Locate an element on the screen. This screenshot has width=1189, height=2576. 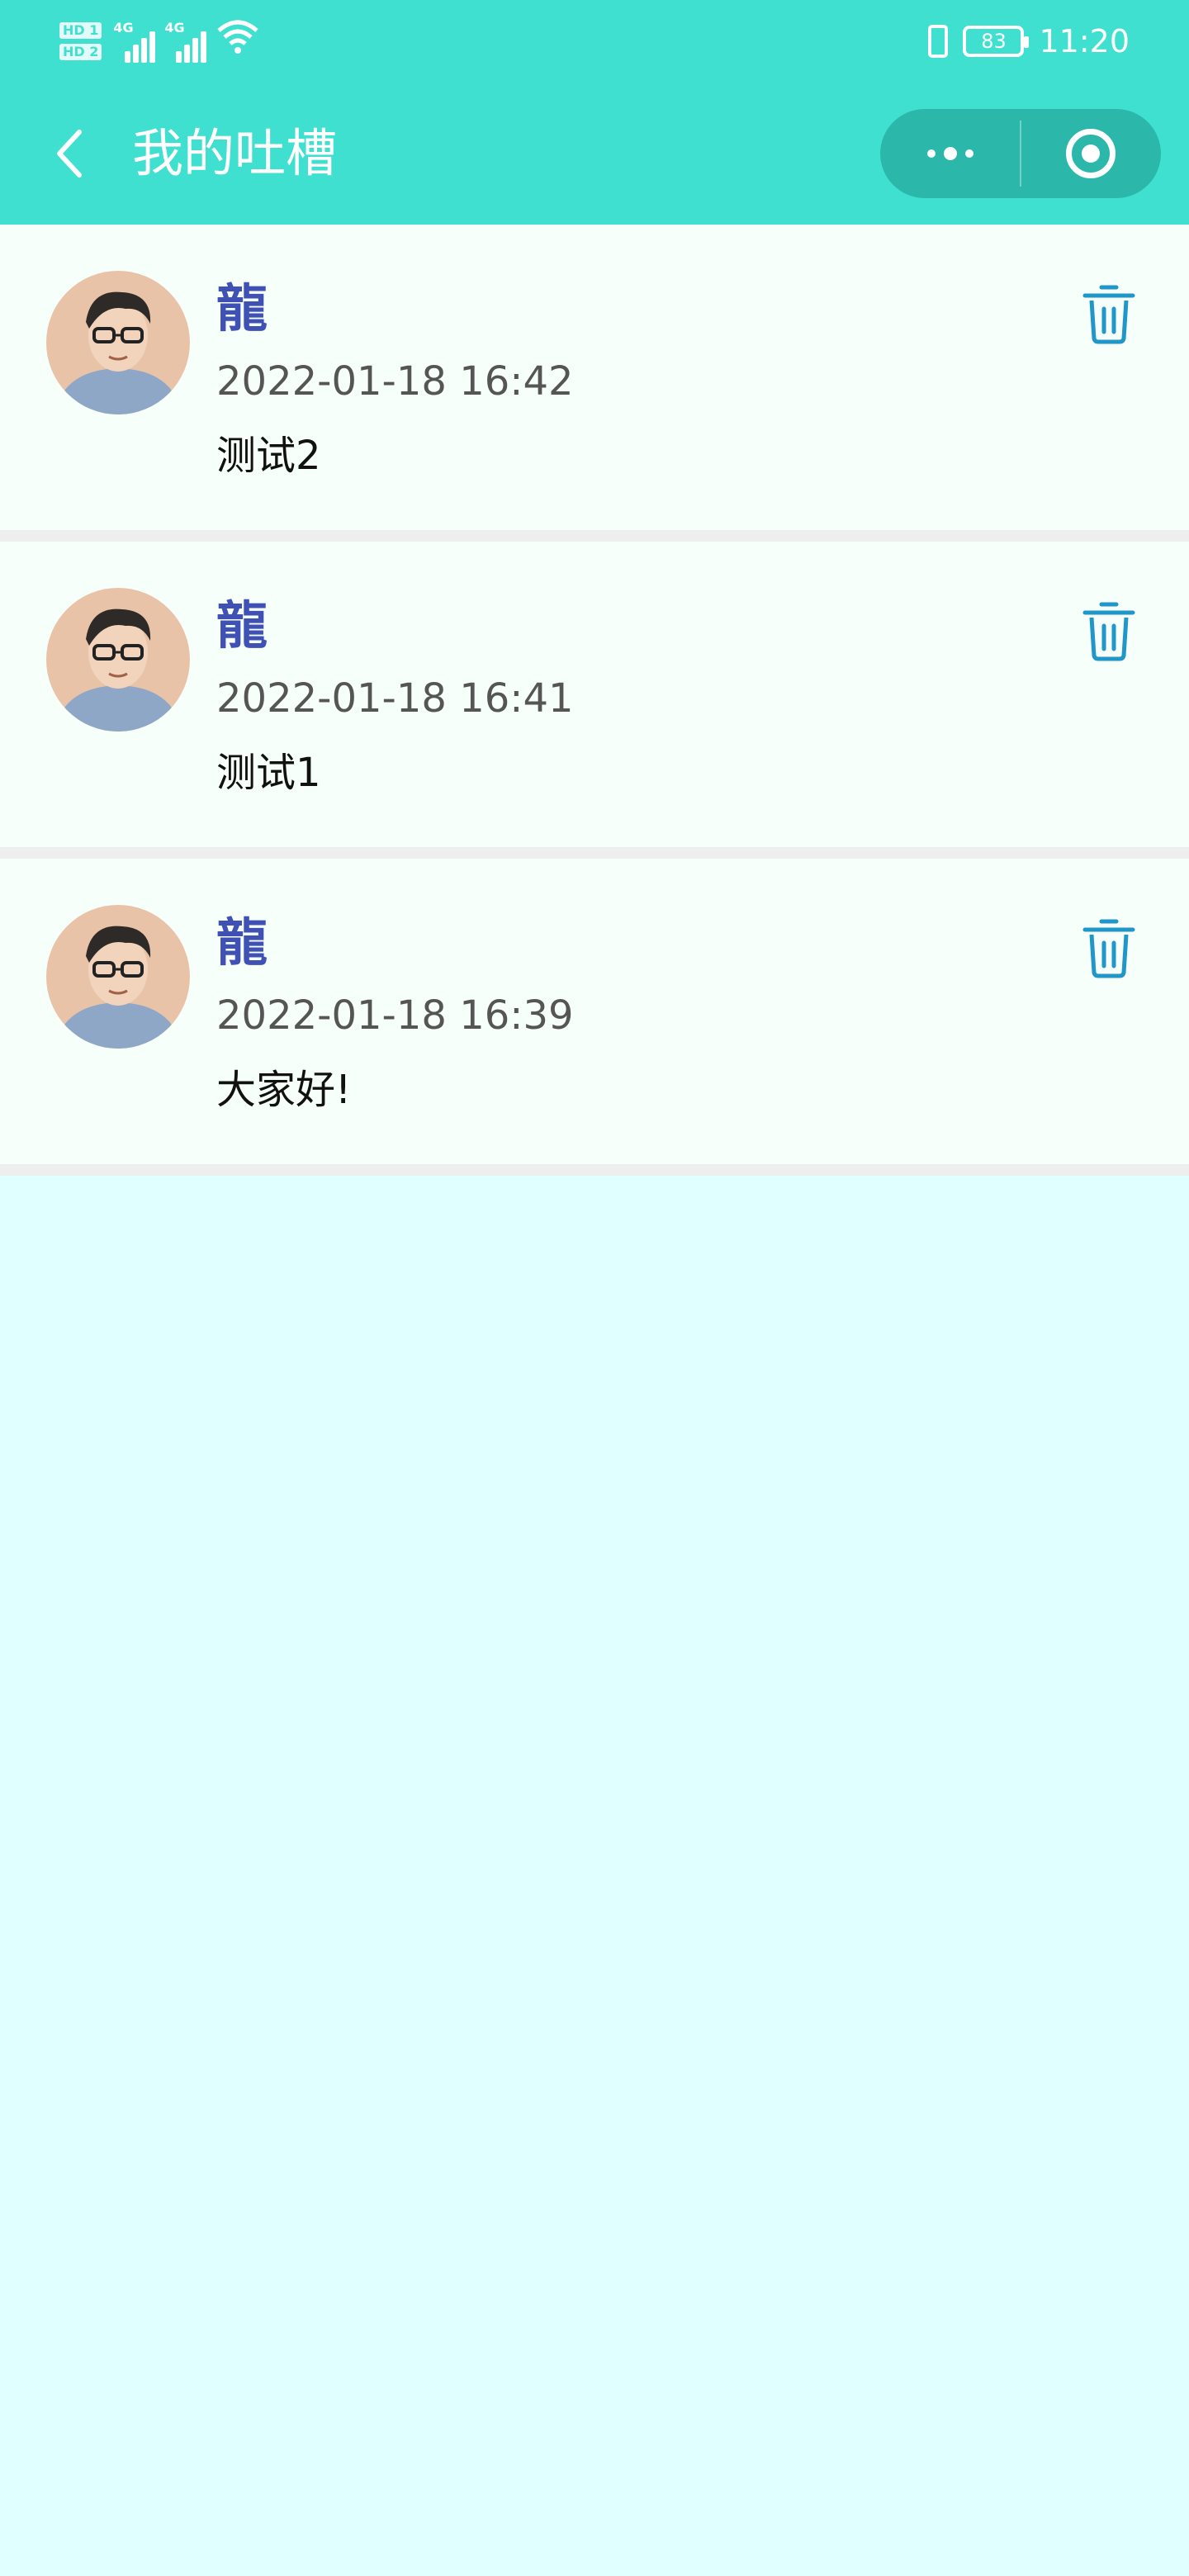
post-time: 2022-01-18 16:41 is located at coordinates (395, 698).